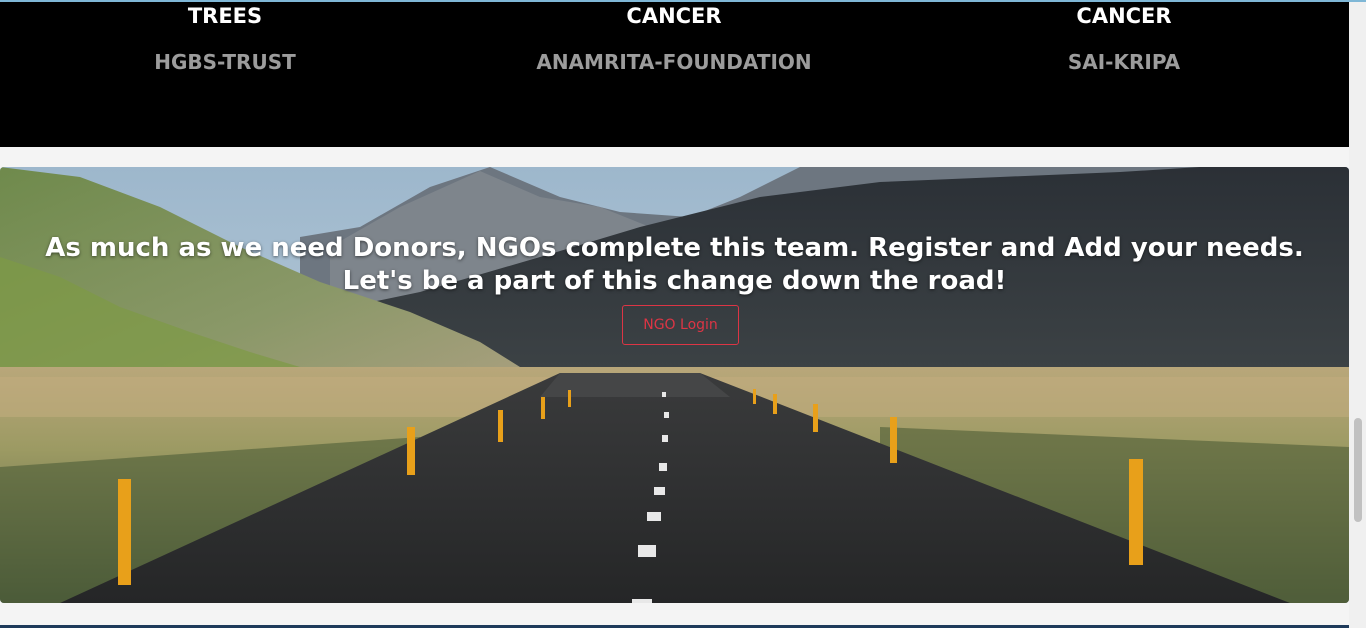  I want to click on ngo-name: ANAMRITA-FOUNDATION, so click(674, 62).